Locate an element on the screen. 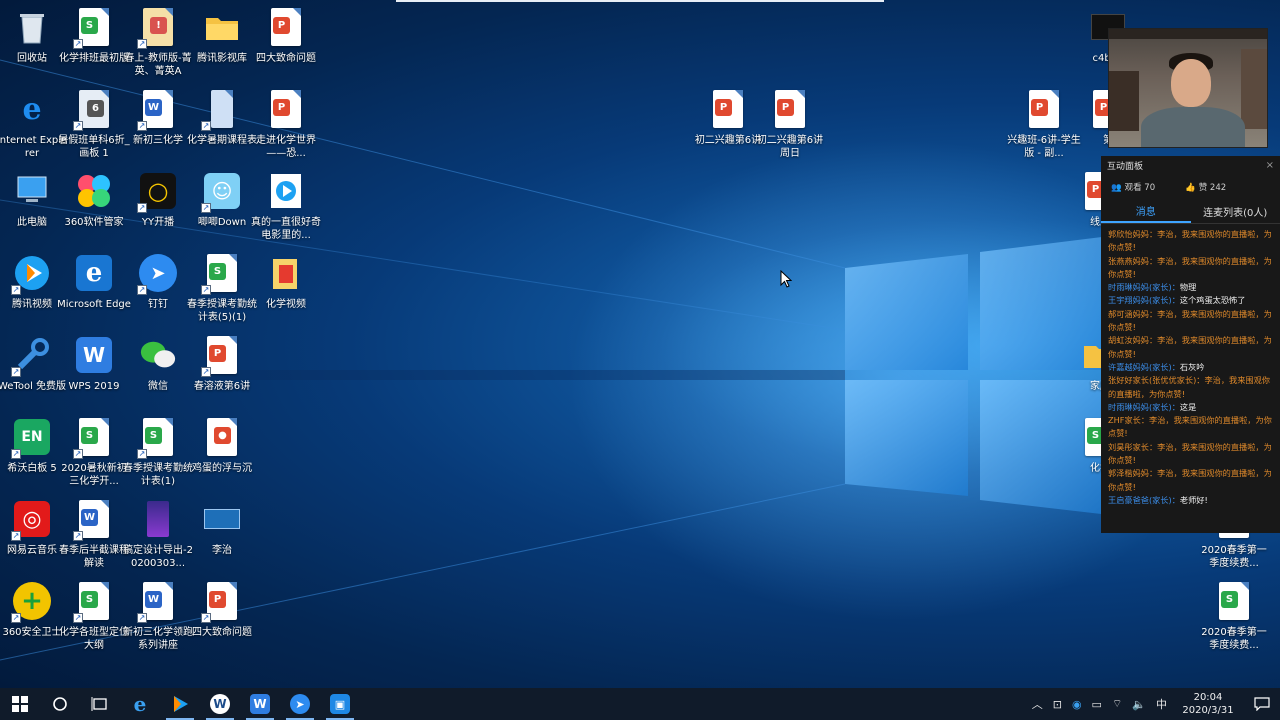  notification-icon is located at coordinates (1262, 704).